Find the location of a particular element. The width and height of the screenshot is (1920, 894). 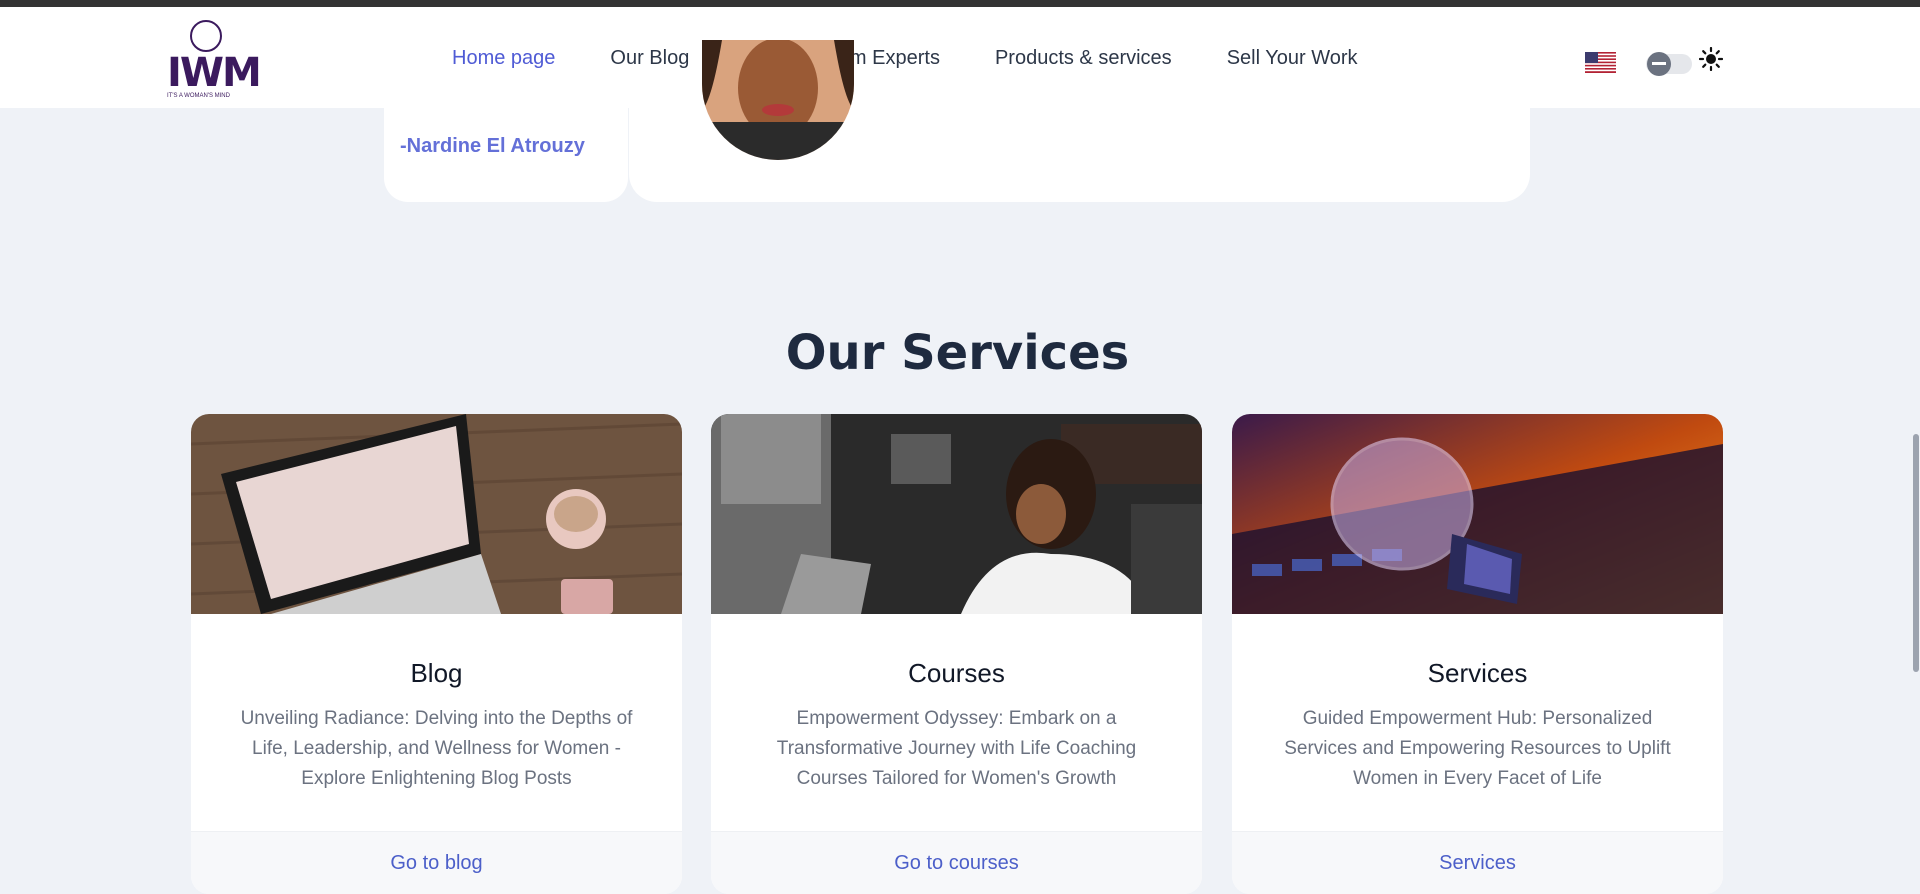

logo-text: IWM is located at coordinates (214, 73).